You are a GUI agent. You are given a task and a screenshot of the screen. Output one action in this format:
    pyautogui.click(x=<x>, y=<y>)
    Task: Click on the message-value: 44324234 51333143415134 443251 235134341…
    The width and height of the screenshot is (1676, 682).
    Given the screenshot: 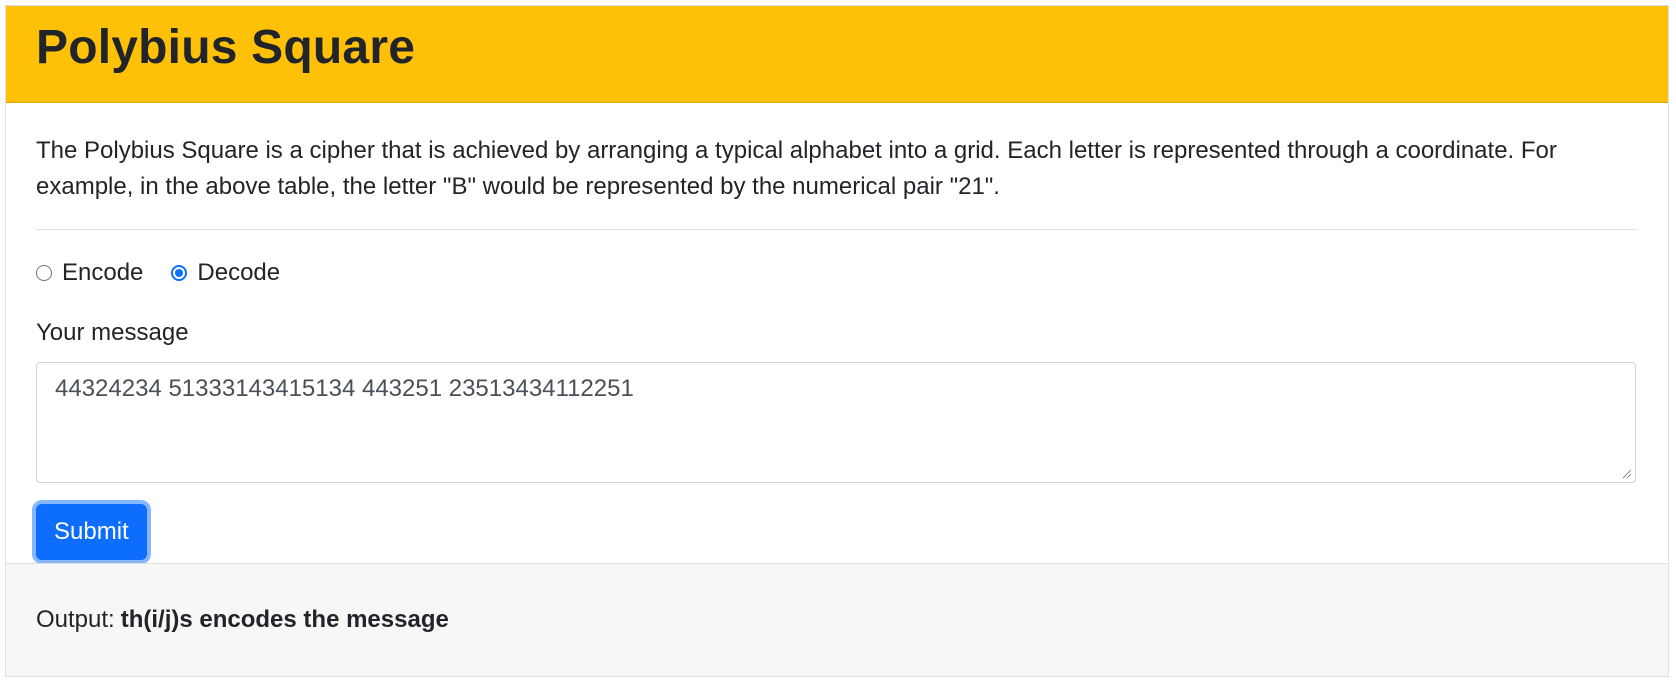 What is the action you would take?
    pyautogui.click(x=344, y=388)
    